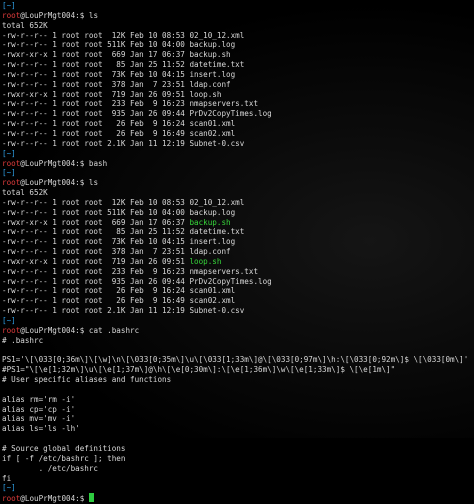  I want to click on terminal-line: . /etc/bashrc, so click(238, 469).